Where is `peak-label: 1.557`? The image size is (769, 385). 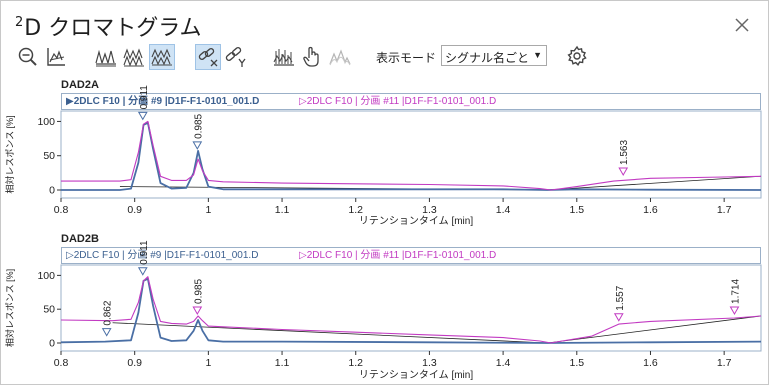
peak-label: 1.557 is located at coordinates (620, 297).